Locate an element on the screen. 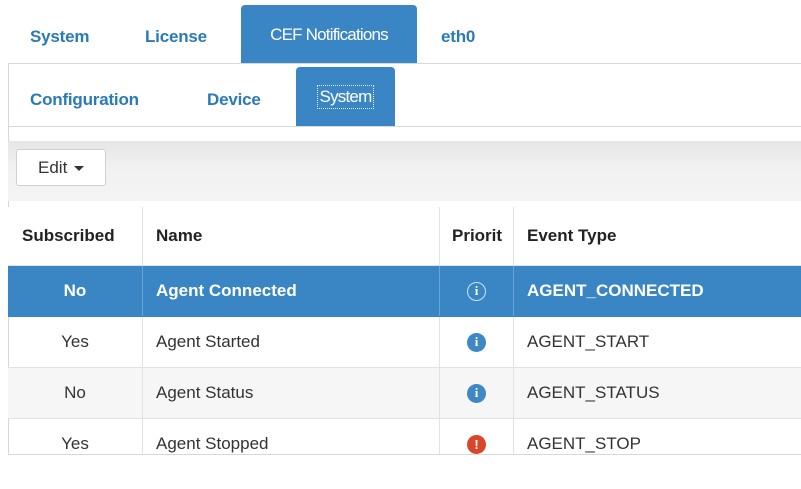 The image size is (801, 489). edit-dropdown-button: Edit is located at coordinates (61, 167).